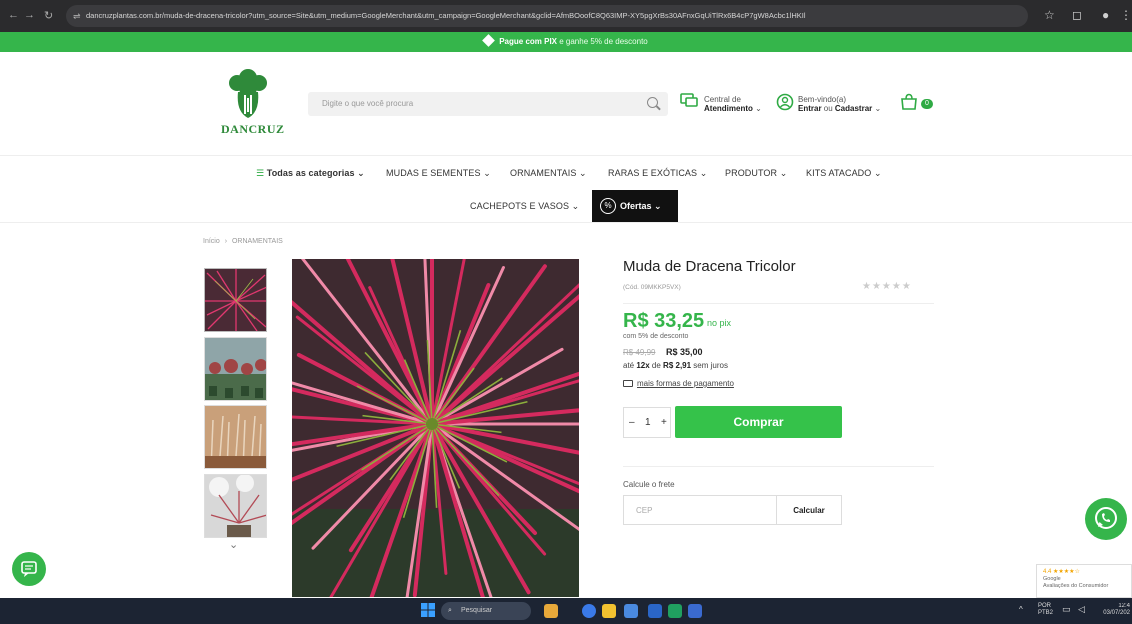 This screenshot has height=624, width=1132. What do you see at coordinates (528, 41) in the screenshot?
I see `promo-bold: Pague com PIX` at bounding box center [528, 41].